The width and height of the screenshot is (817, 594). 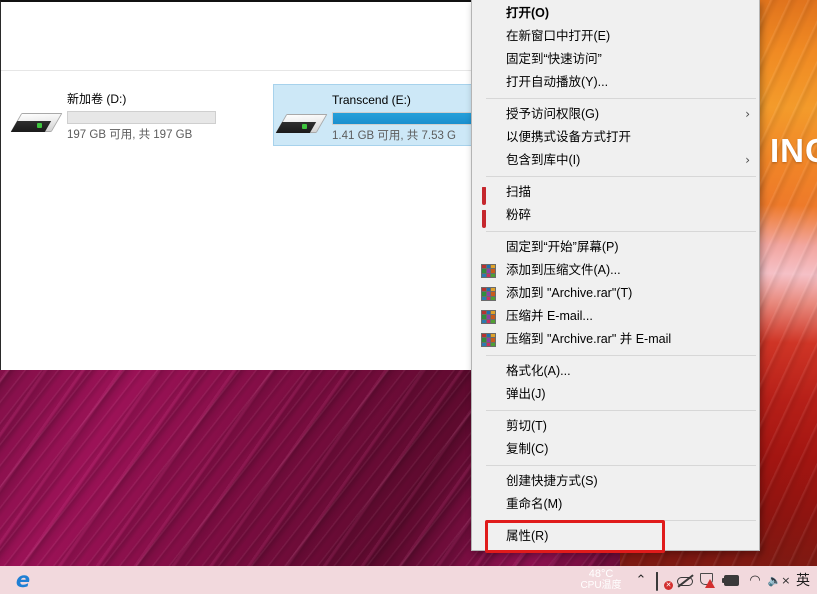 I want to click on context-menu-item: 压缩到 "Archive.rar" 并 E-mail, so click(x=615, y=339).